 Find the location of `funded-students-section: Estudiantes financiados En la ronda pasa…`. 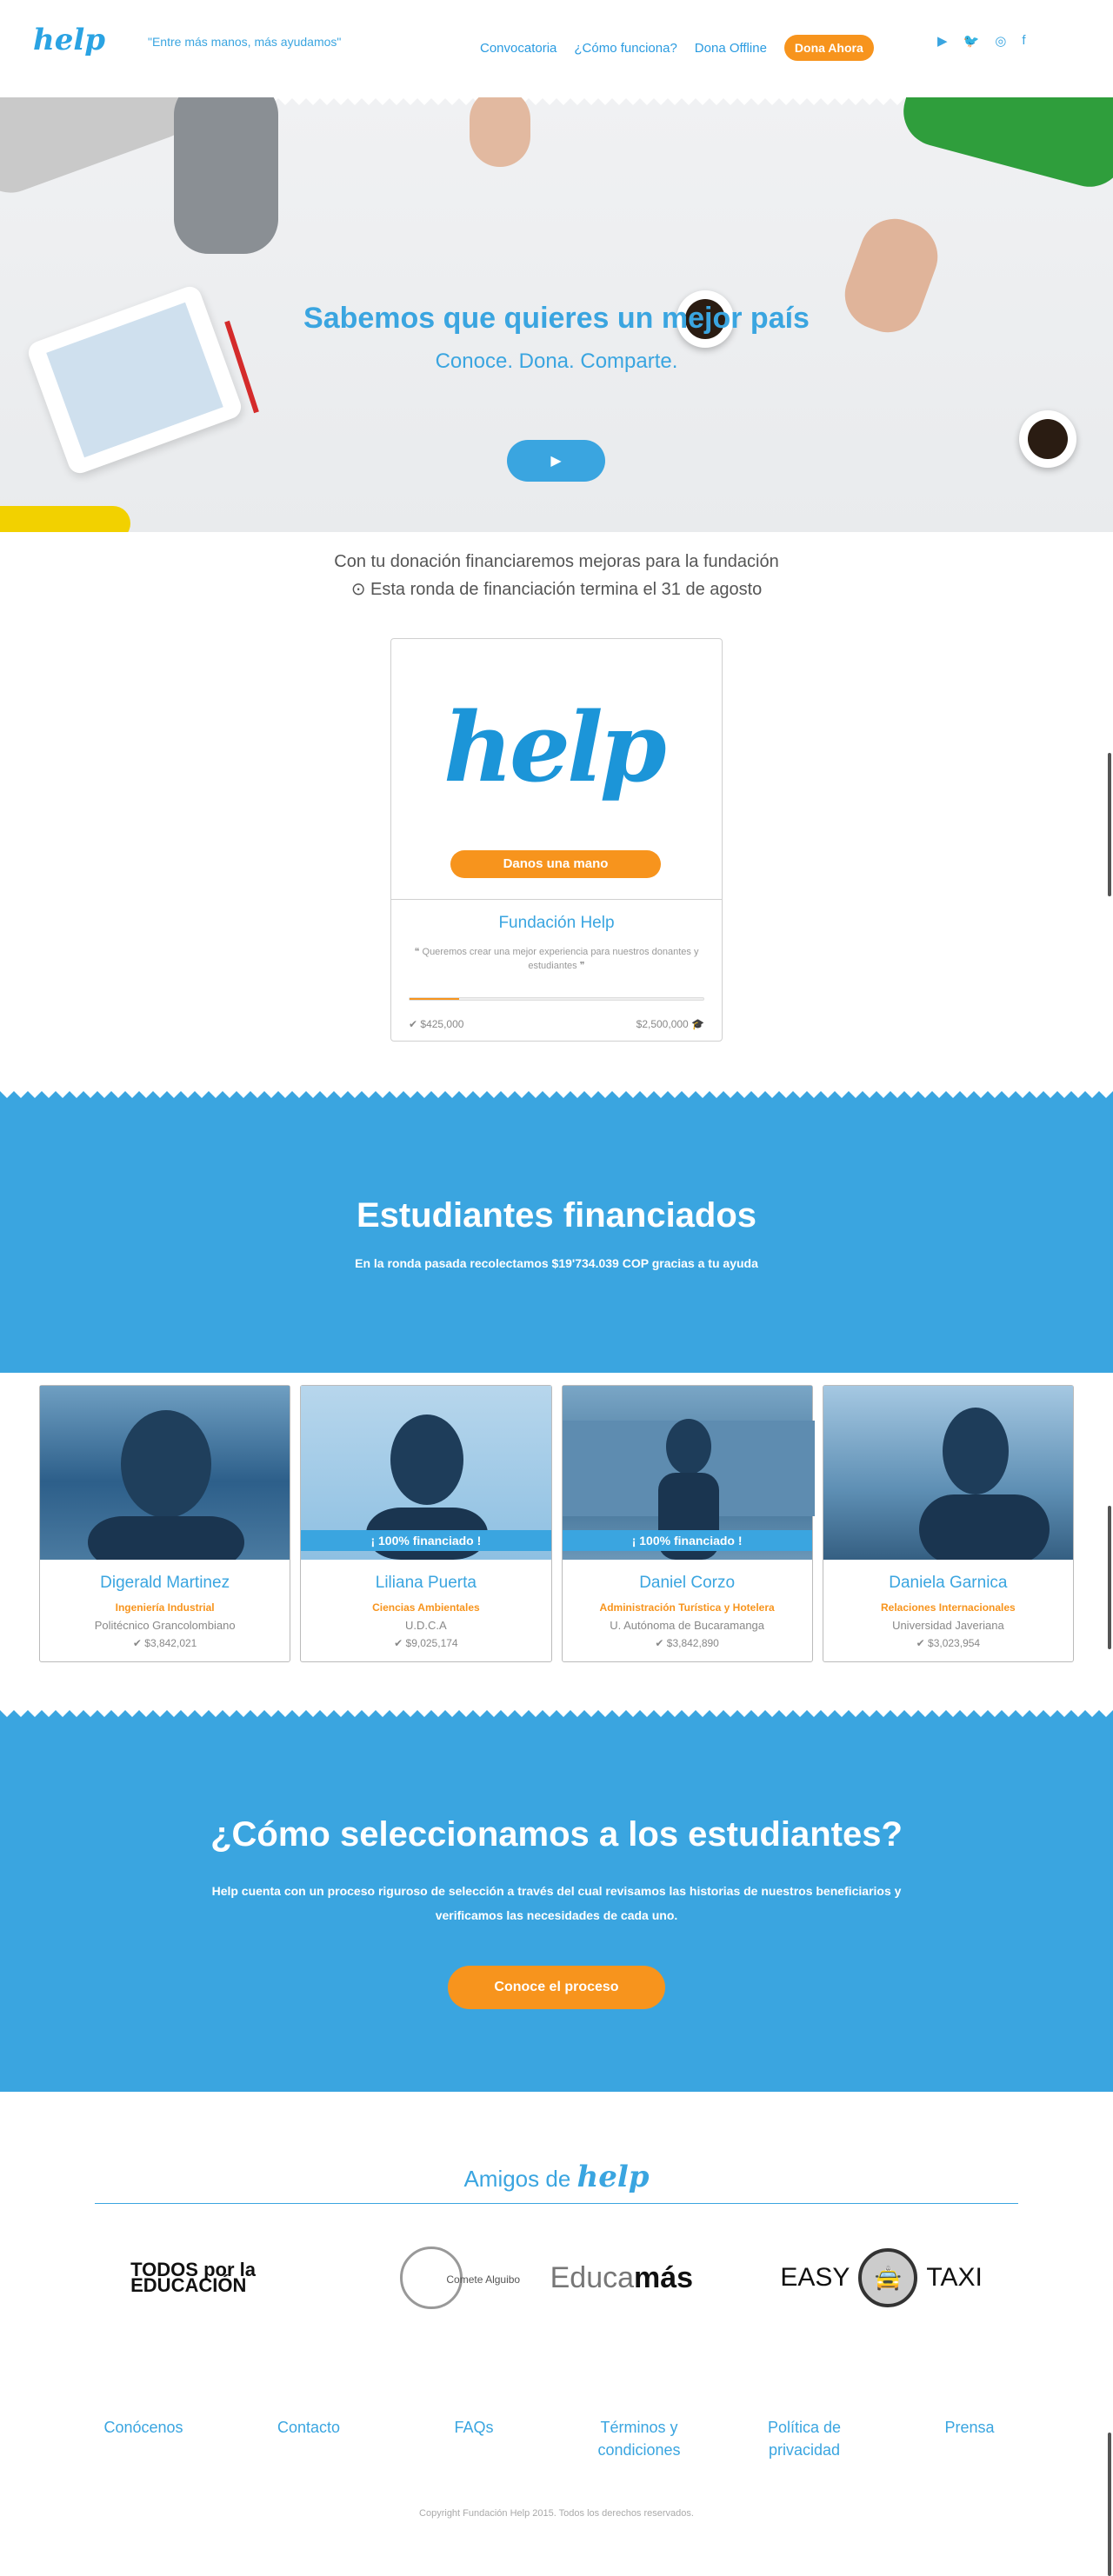

funded-students-section: Estudiantes financiados En la ronda pasa… is located at coordinates (556, 1231).